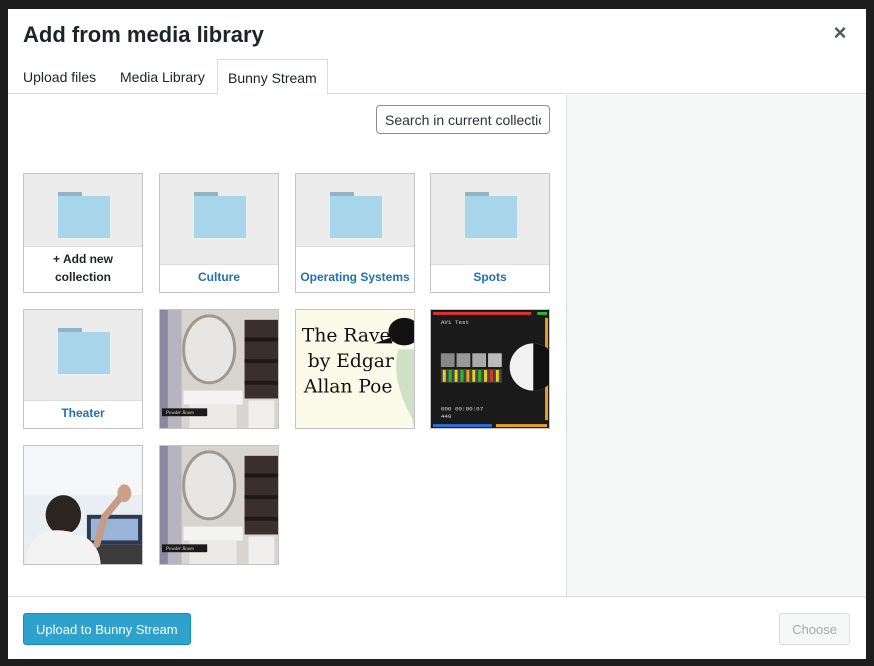 This screenshot has width=874, height=666. What do you see at coordinates (462, 408) in the screenshot?
I see `av1-timecode: 000 00:00:07` at bounding box center [462, 408].